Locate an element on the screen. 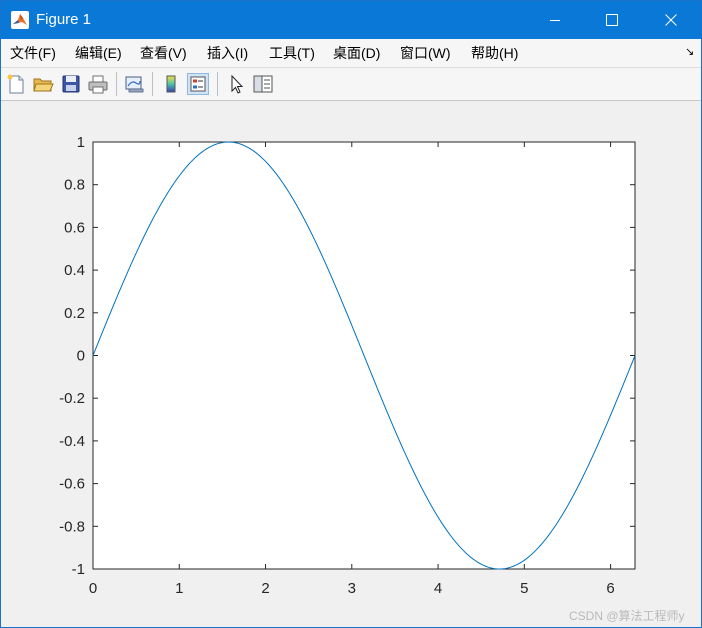 The height and width of the screenshot is (628, 702). y-tick-label: -0.6 is located at coordinates (72, 484).